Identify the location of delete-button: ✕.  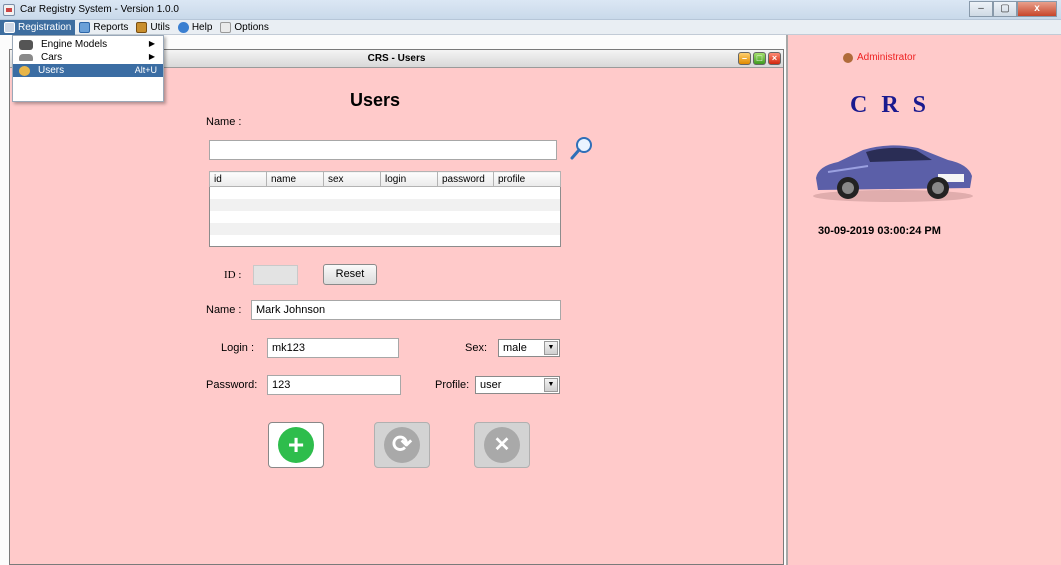
(502, 445).